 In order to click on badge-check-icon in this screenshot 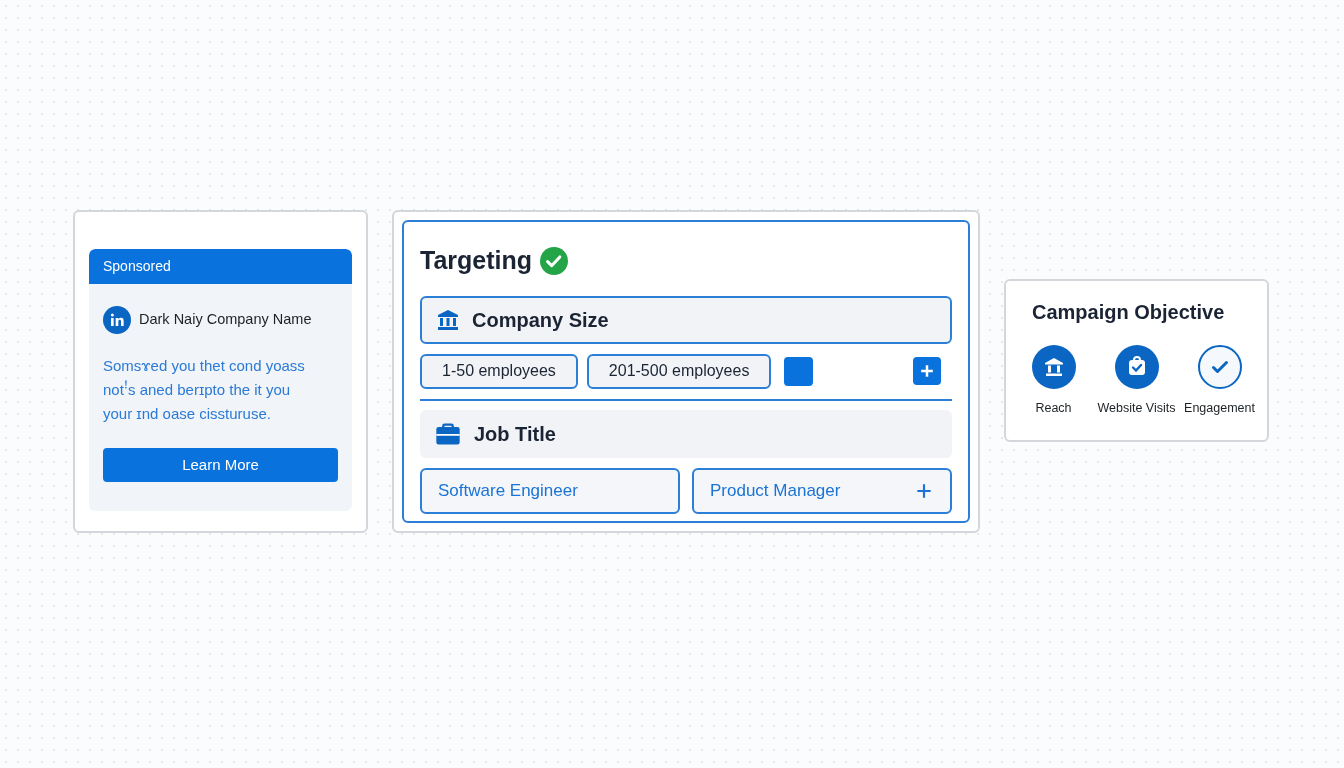, I will do `click(1136, 367)`.